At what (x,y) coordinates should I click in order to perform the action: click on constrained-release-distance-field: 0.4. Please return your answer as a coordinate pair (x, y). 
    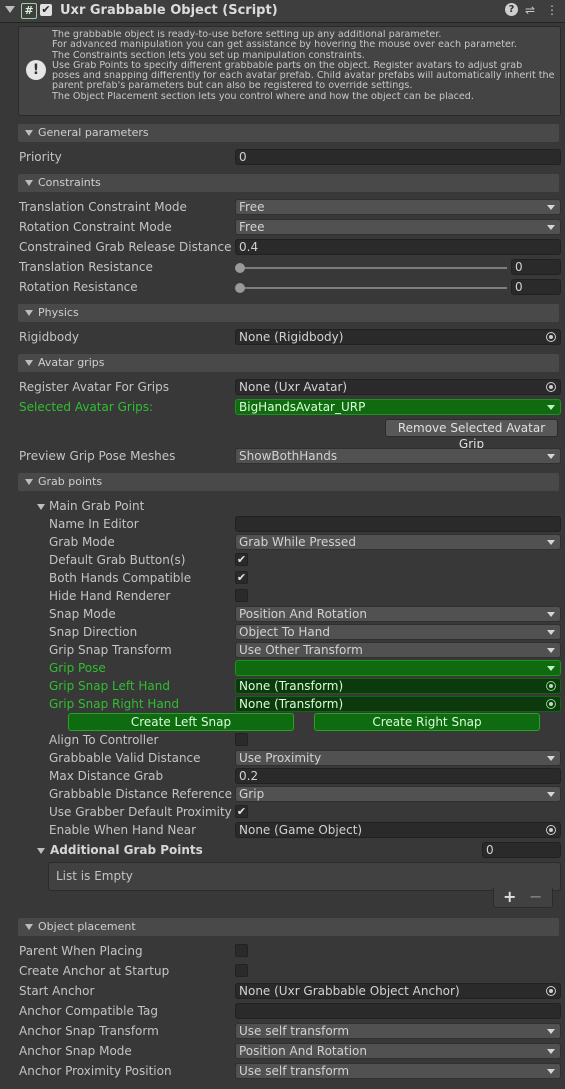
    Looking at the image, I should click on (398, 247).